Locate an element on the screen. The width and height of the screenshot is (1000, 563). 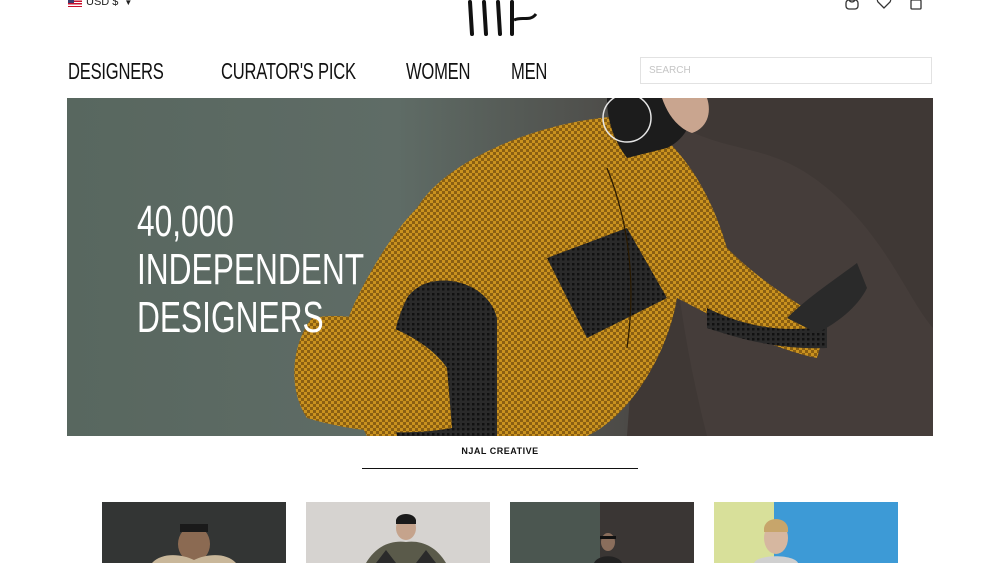
hero-headline: 40,000 INDEPENDENT DESIGNERS is located at coordinates (250, 270).